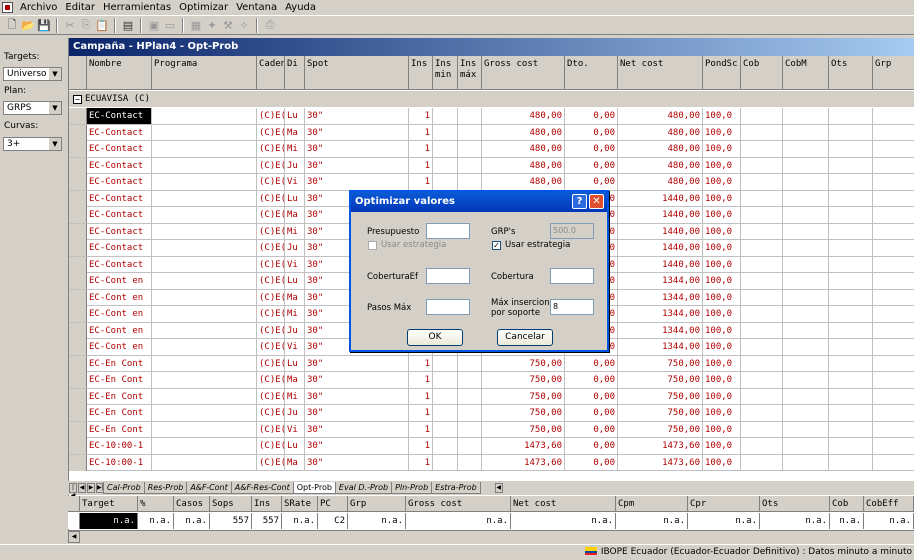  Describe the element at coordinates (137, 7) in the screenshot. I see `menu-herramientas: Herramientas` at that location.